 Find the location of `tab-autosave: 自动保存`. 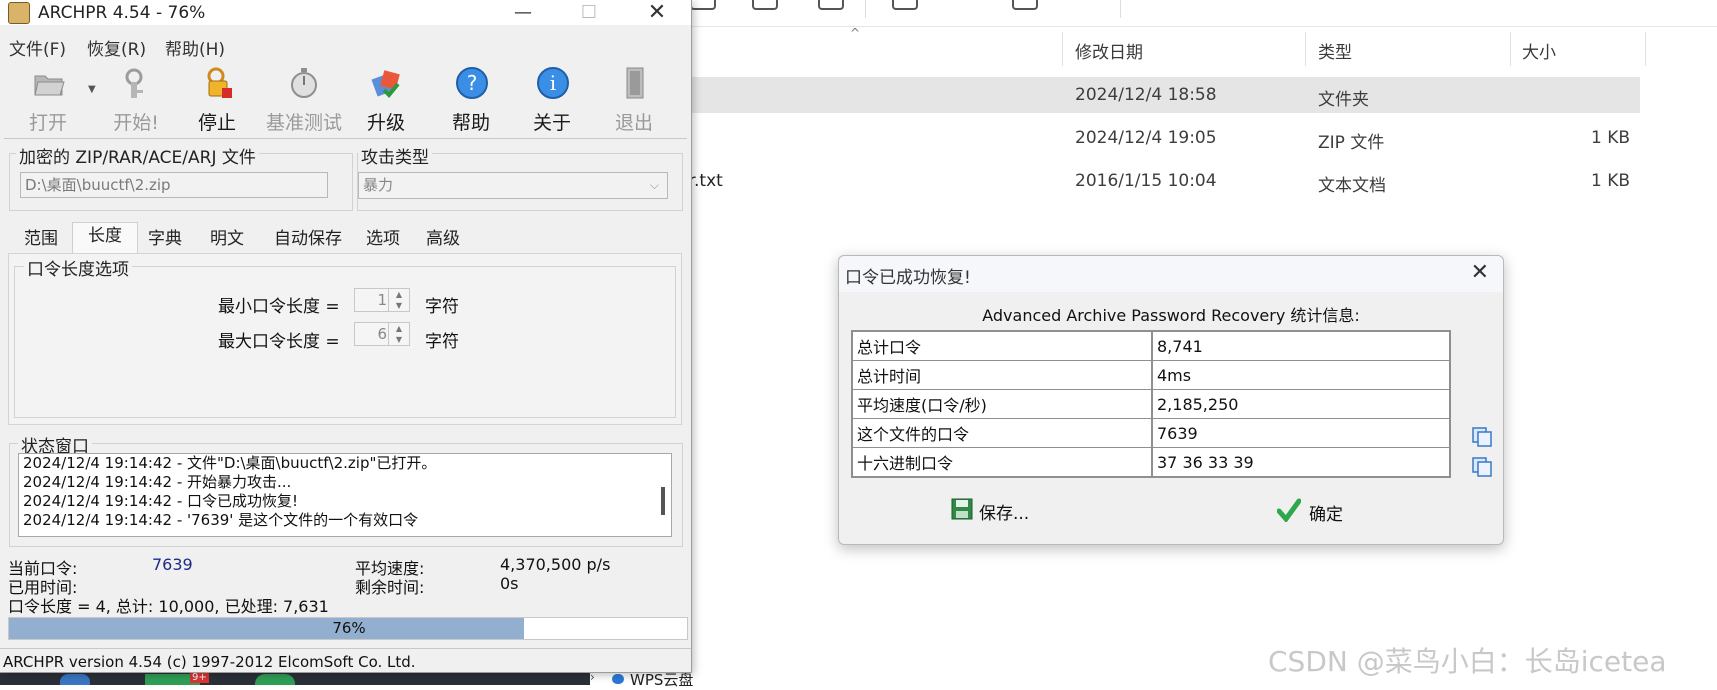

tab-autosave: 自动保存 is located at coordinates (308, 239).